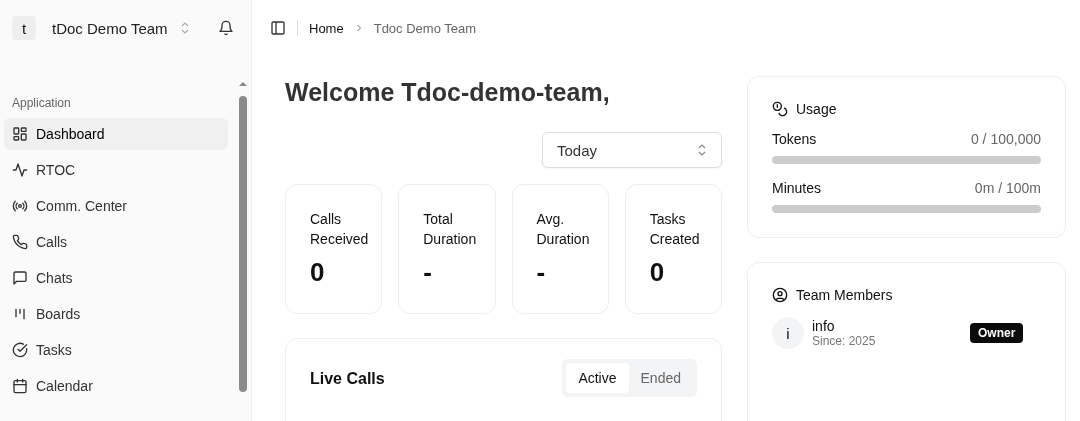 Image resolution: width=1080 pixels, height=421 pixels. I want to click on tab: Ended, so click(660, 378).